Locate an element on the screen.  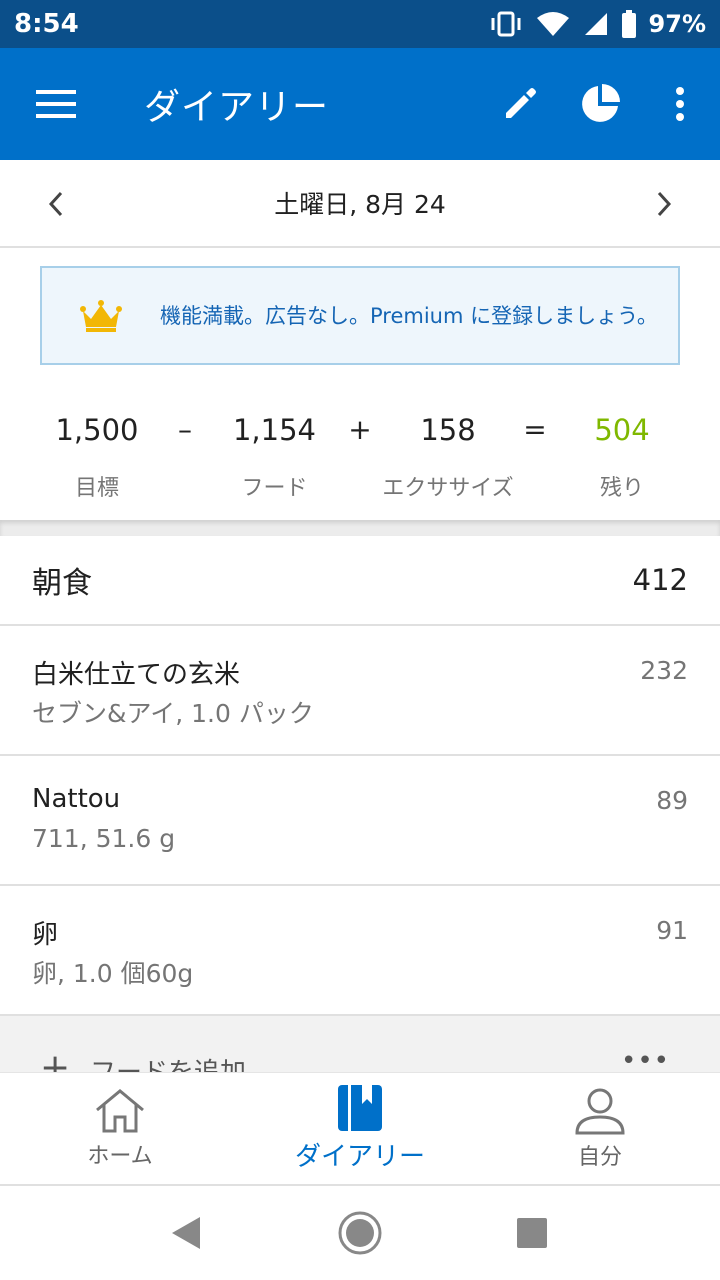
next-day-button is located at coordinates (664, 204).